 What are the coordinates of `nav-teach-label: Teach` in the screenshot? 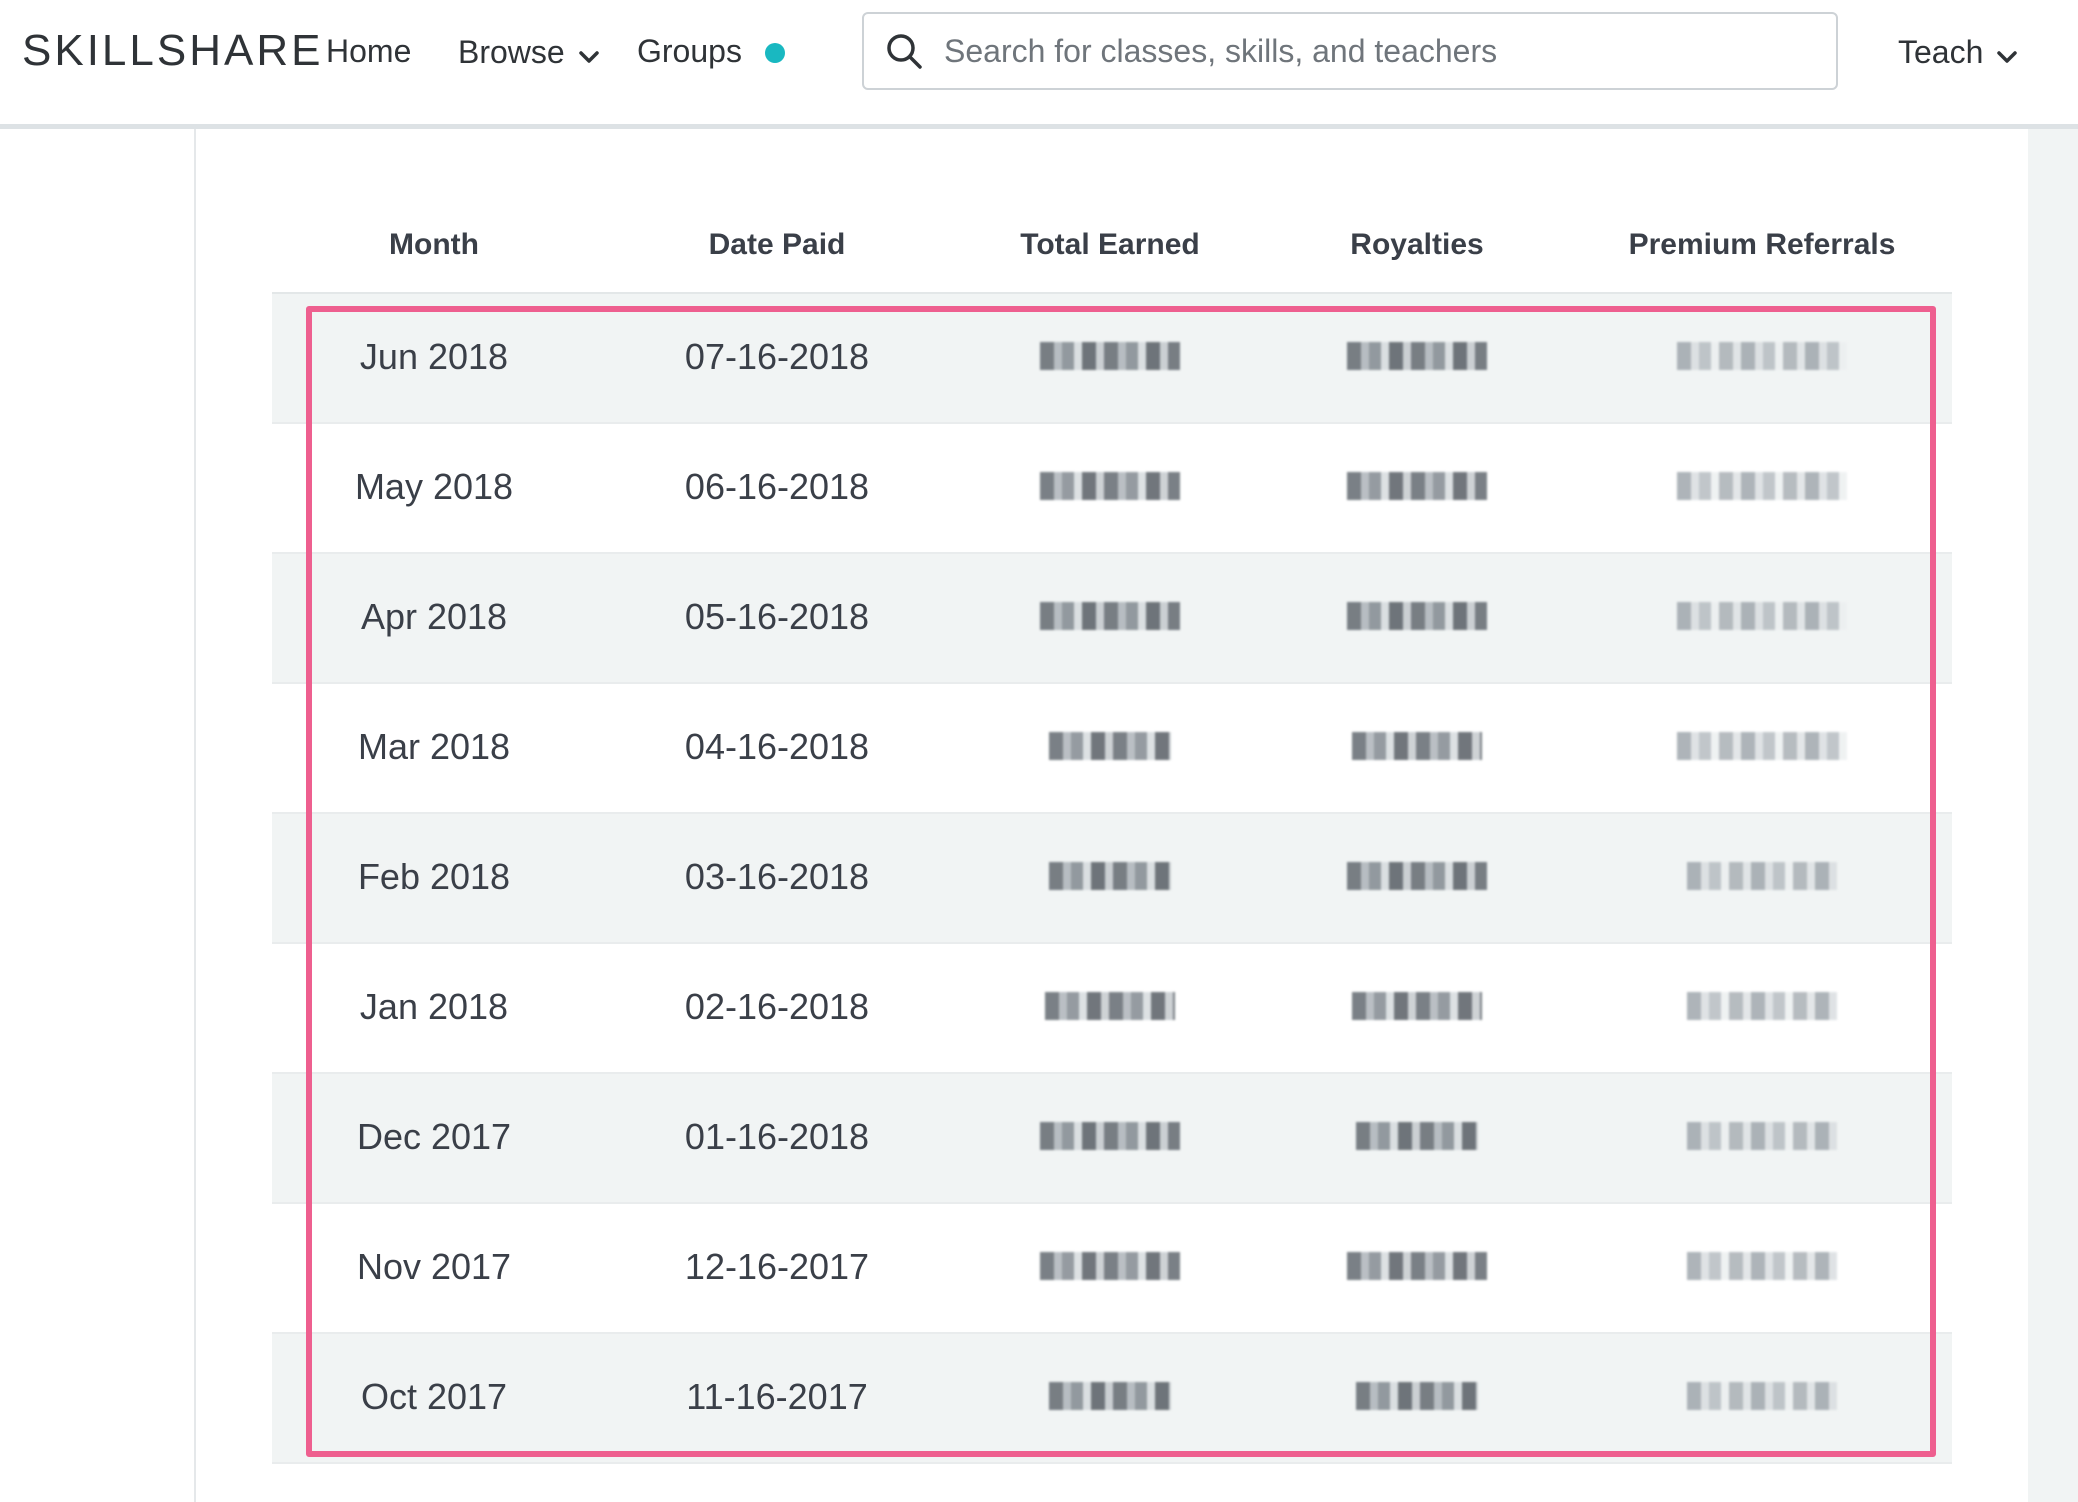 It's located at (1941, 52).